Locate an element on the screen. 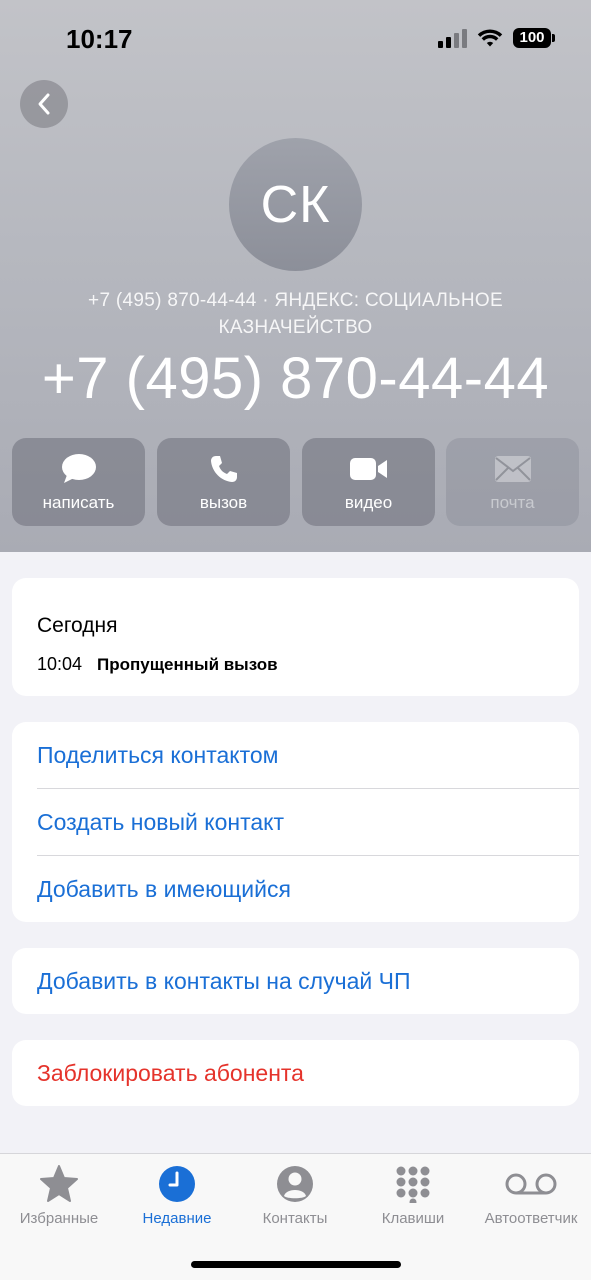 The width and height of the screenshot is (591, 1280). video-action-label: видео is located at coordinates (368, 502).